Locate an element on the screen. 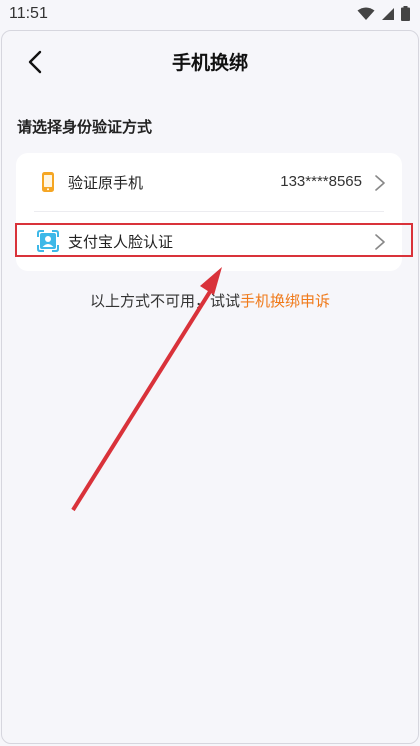 The width and height of the screenshot is (420, 746). face-id-icon is located at coordinates (48, 241).